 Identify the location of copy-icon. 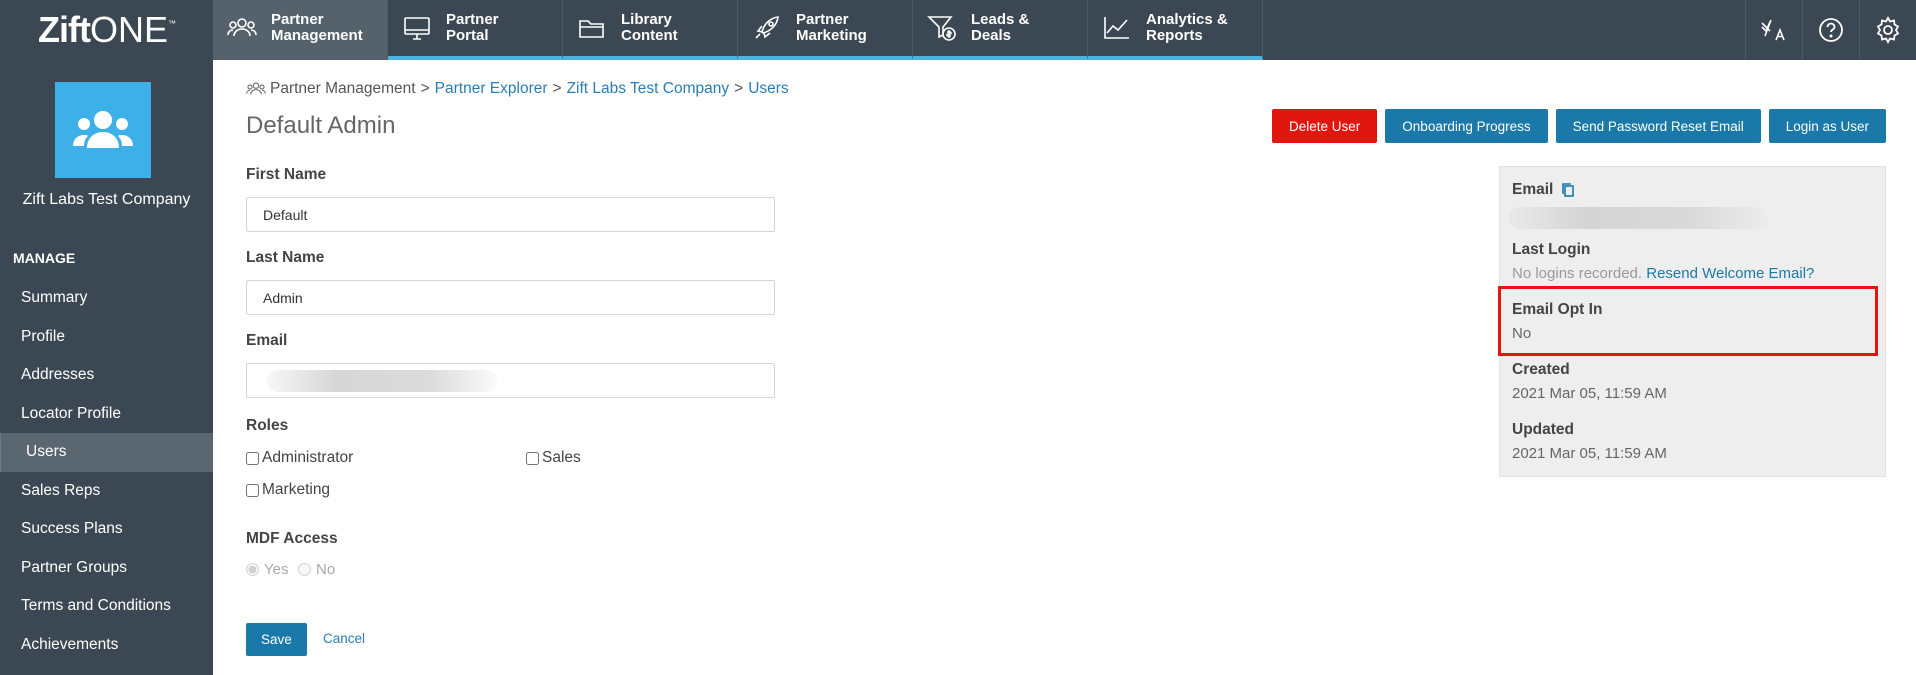
(1568, 190).